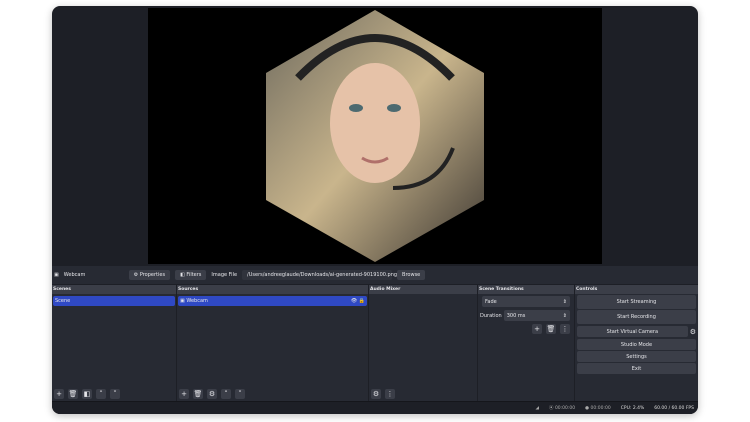  I want to click on remove-scene-button: 🗑, so click(73, 394).